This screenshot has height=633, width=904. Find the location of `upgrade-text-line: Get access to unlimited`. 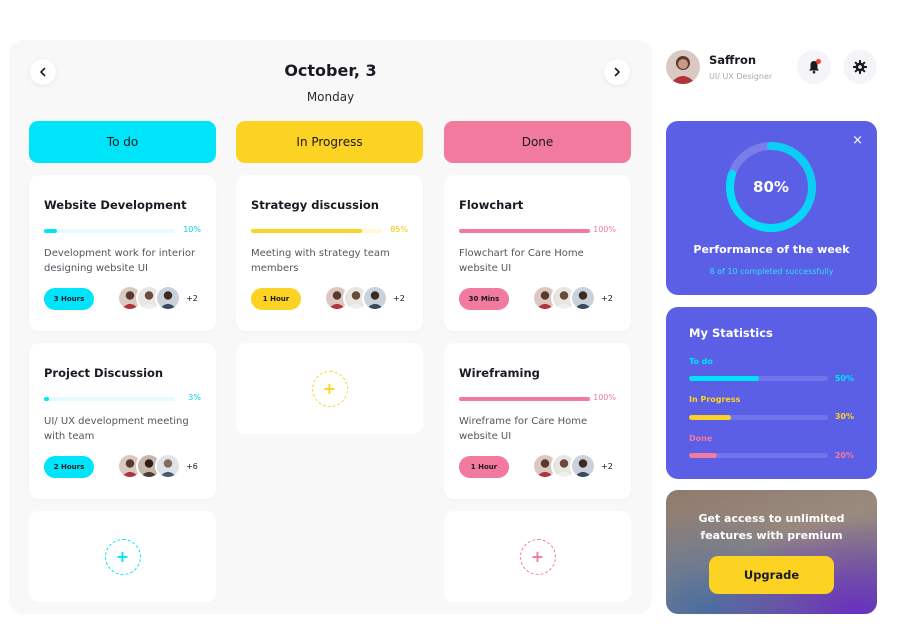

upgrade-text-line: Get access to unlimited is located at coordinates (771, 518).